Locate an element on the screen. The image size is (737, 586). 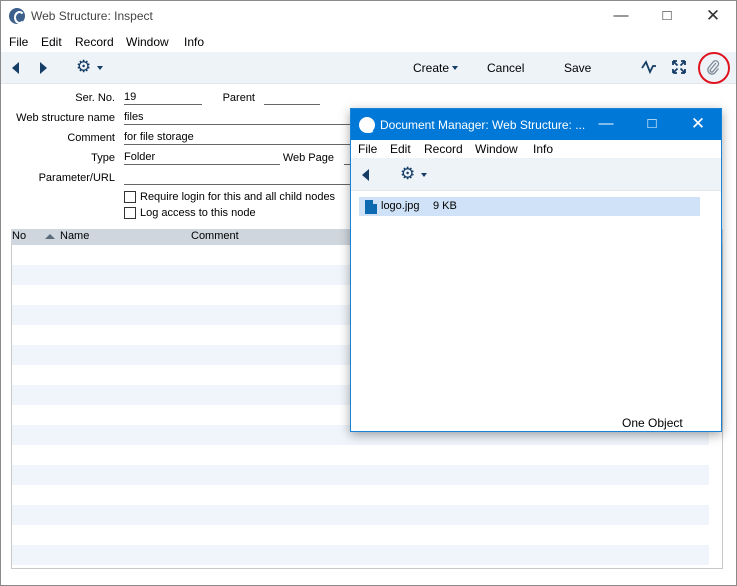
file-name: logo.jpg is located at coordinates (400, 206).